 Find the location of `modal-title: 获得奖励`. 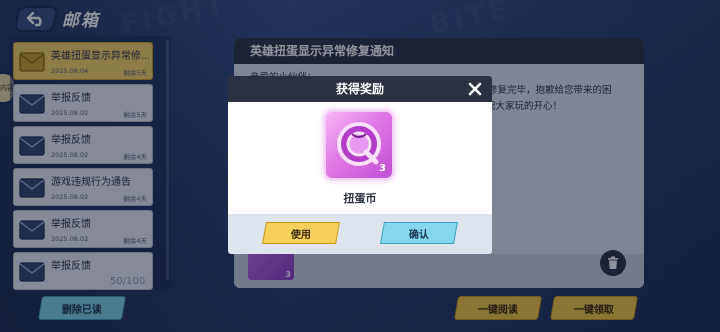

modal-title: 获得奖励 is located at coordinates (359, 89).